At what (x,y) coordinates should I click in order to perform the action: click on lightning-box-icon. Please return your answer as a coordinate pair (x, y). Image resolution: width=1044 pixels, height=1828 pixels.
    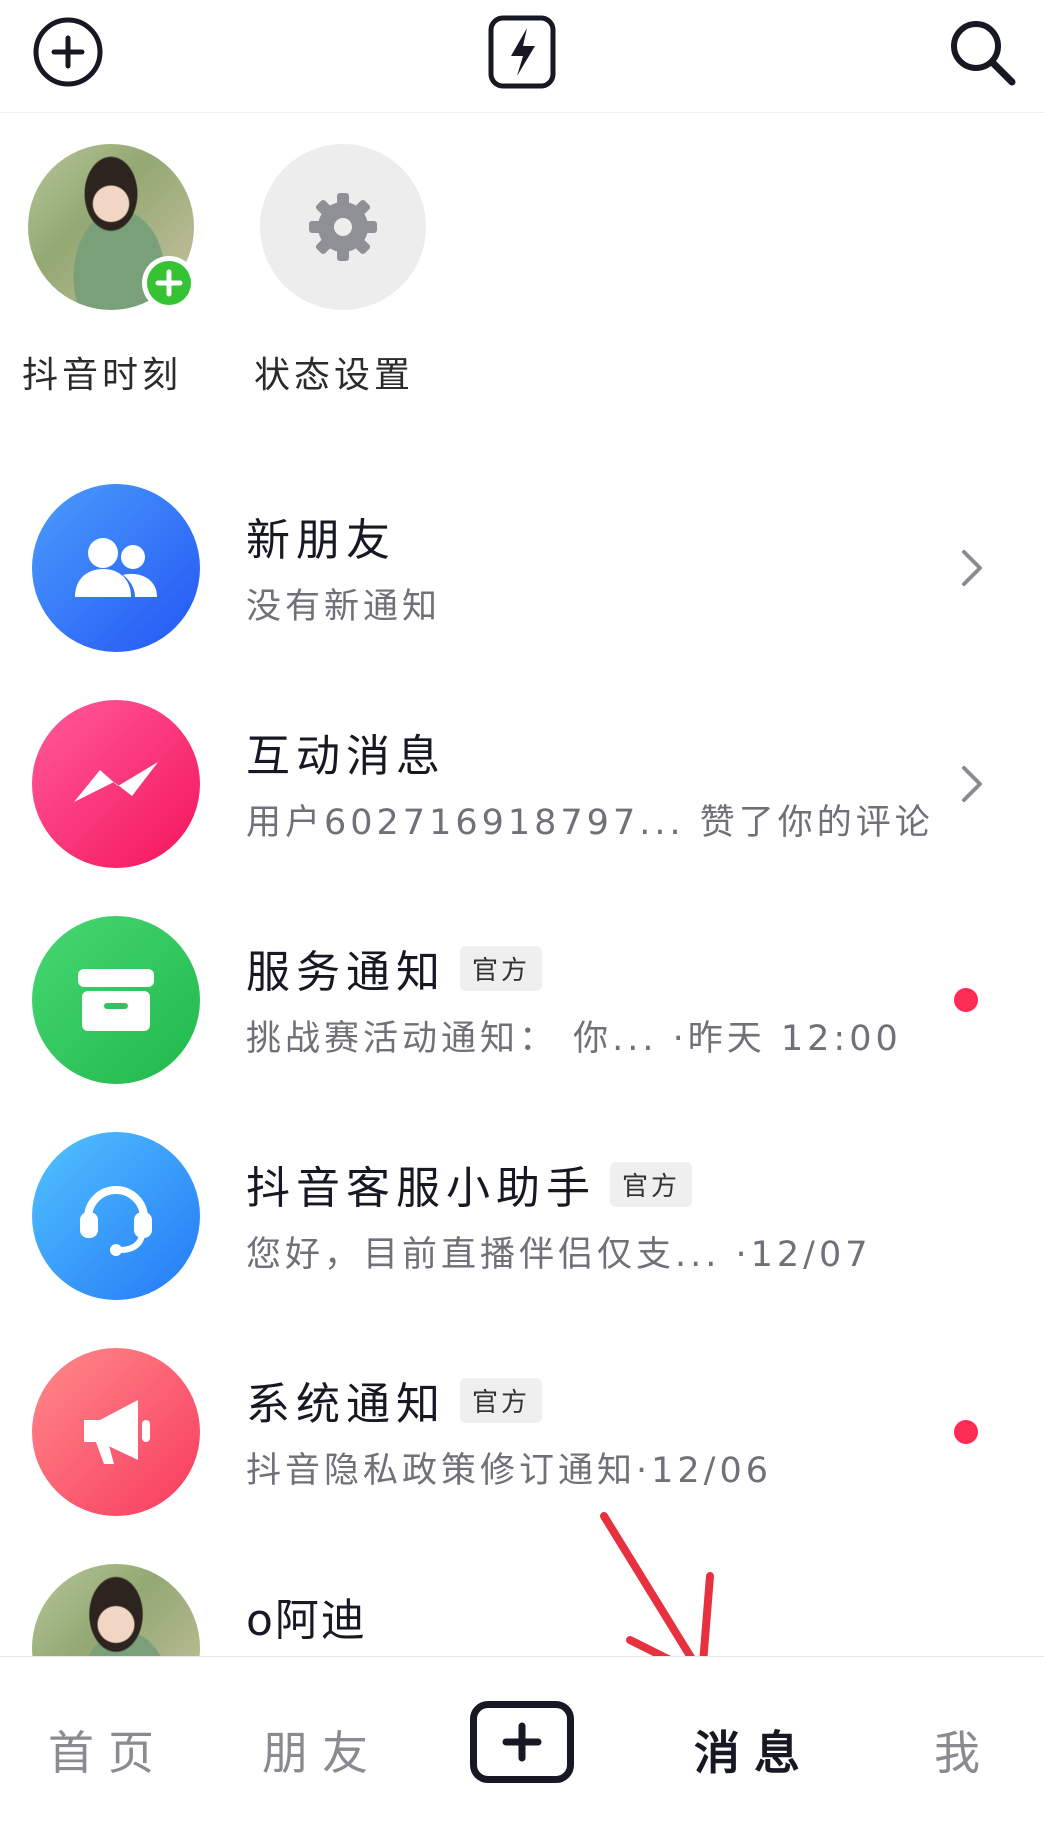
    Looking at the image, I should click on (522, 52).